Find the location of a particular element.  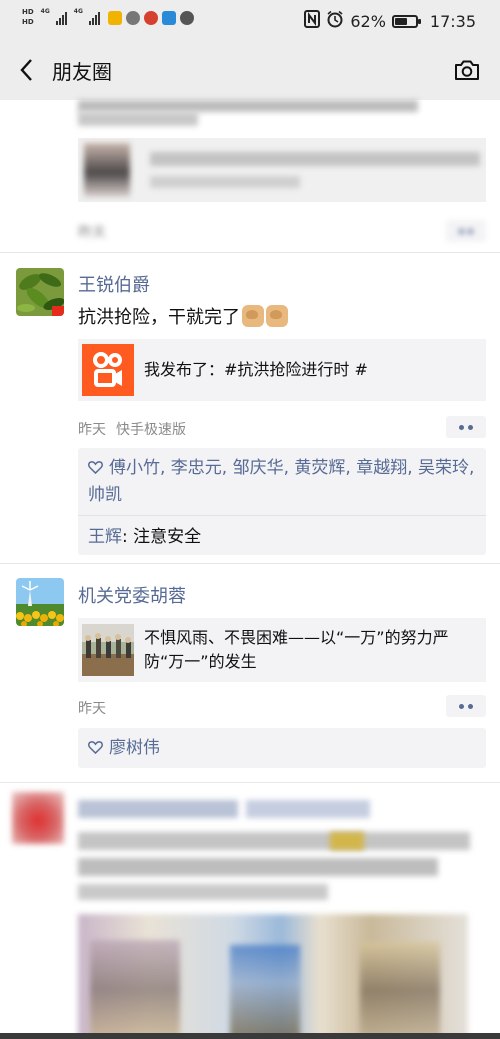

source-app: 快手极速版 is located at coordinates (151, 430).